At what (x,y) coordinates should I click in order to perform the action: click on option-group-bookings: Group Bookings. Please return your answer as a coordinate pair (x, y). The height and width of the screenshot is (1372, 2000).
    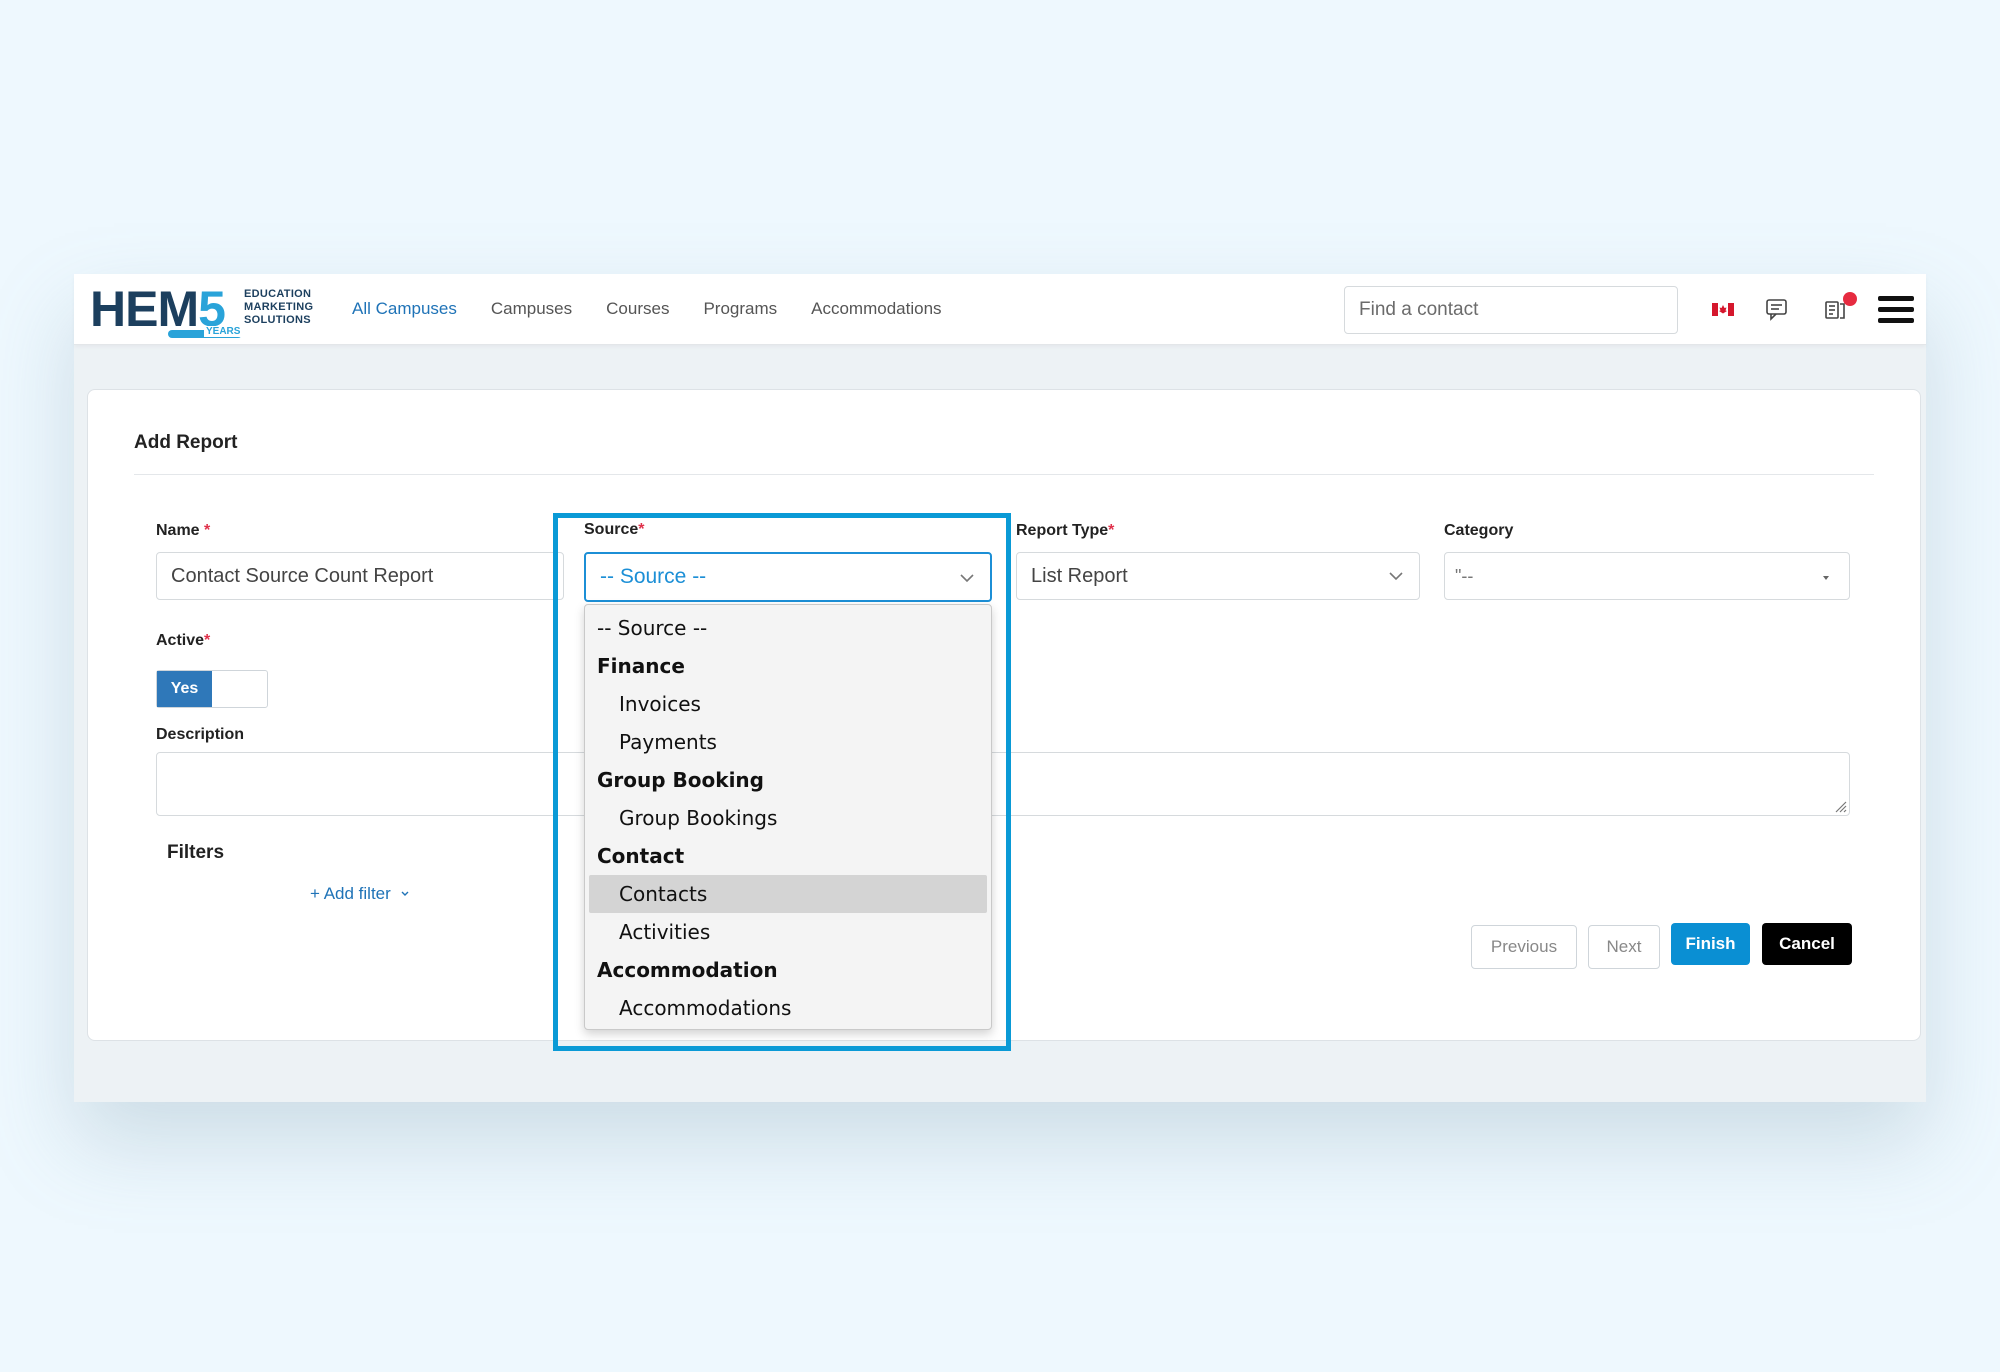
    Looking at the image, I should click on (788, 818).